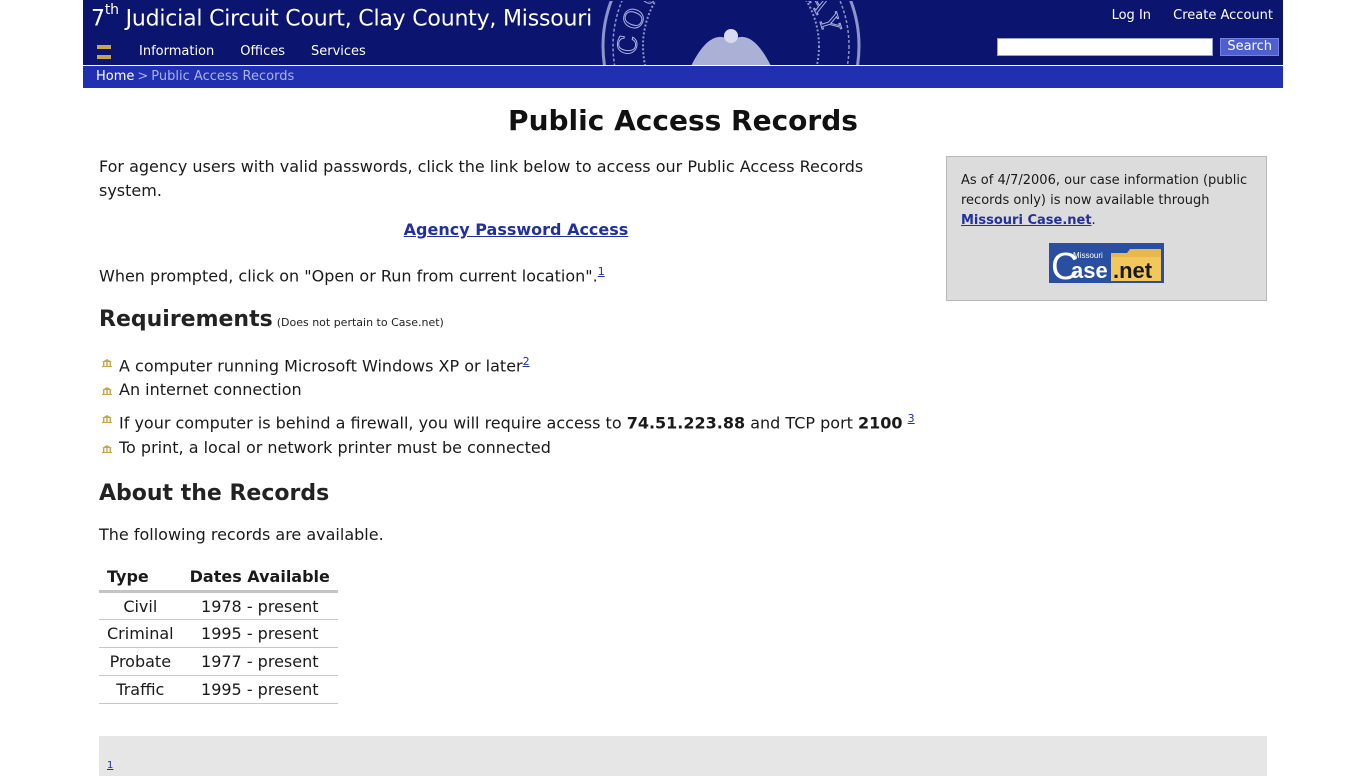 Image resolution: width=1366 pixels, height=776 pixels. What do you see at coordinates (1026, 220) in the screenshot?
I see `missouri-casenet-link: Missouri Case.net` at bounding box center [1026, 220].